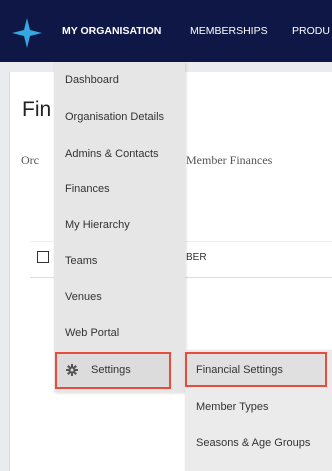 The width and height of the screenshot is (332, 471). What do you see at coordinates (43, 257) in the screenshot?
I see `select-all-checkbox` at bounding box center [43, 257].